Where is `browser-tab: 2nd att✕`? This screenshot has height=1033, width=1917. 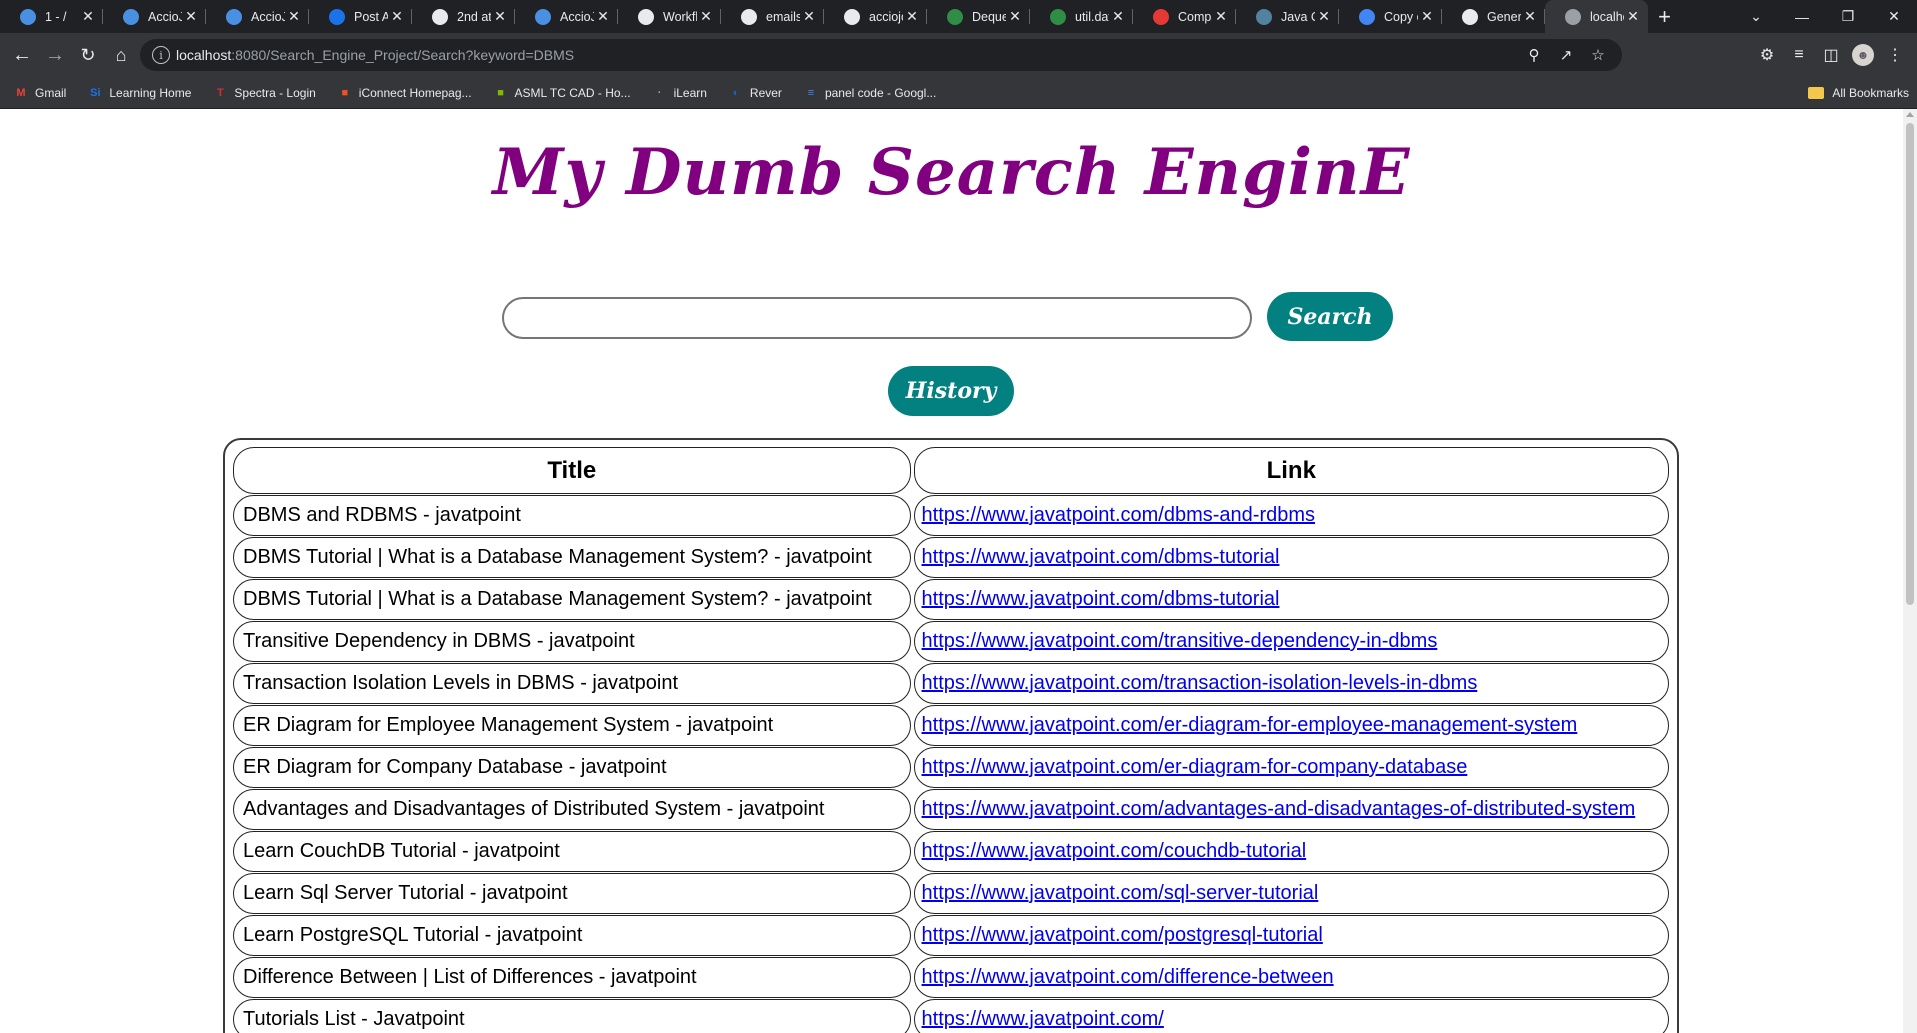 browser-tab: 2nd att✕ is located at coordinates (463, 16).